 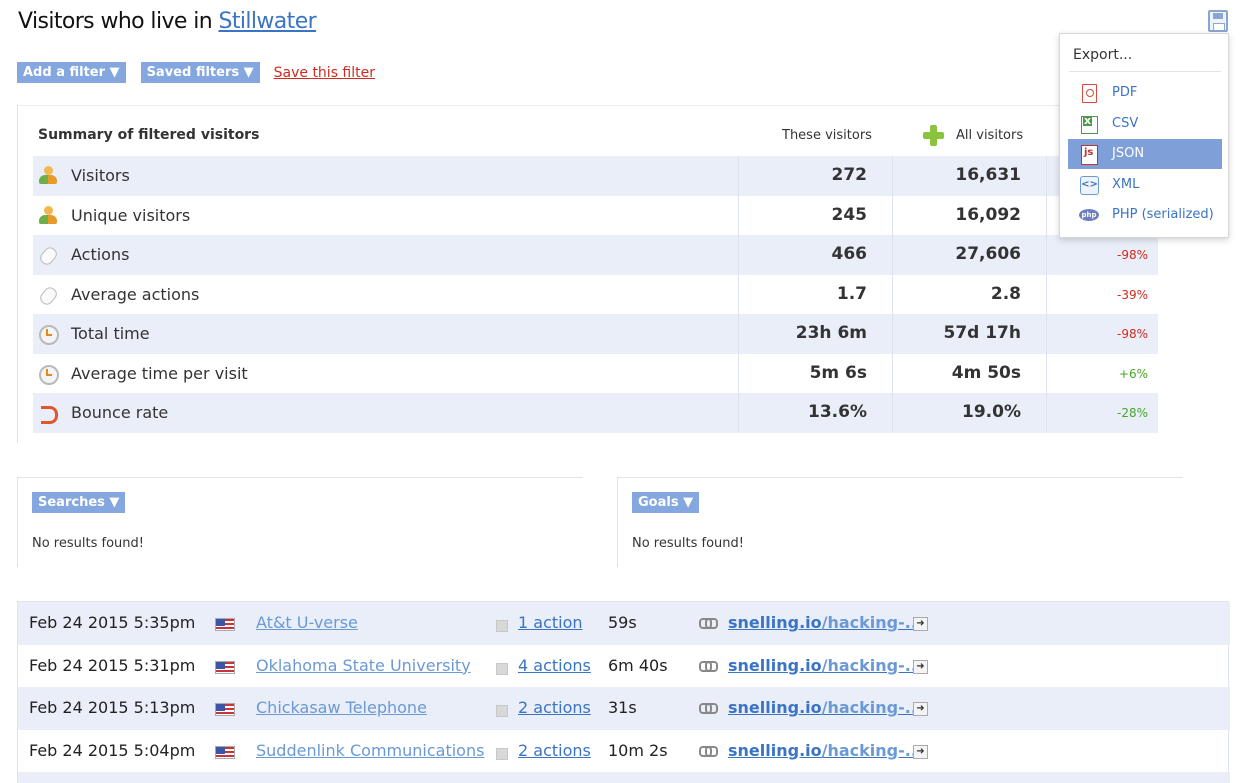 What do you see at coordinates (112, 707) in the screenshot?
I see `visit-date: Feb 24 2015 5:13pm` at bounding box center [112, 707].